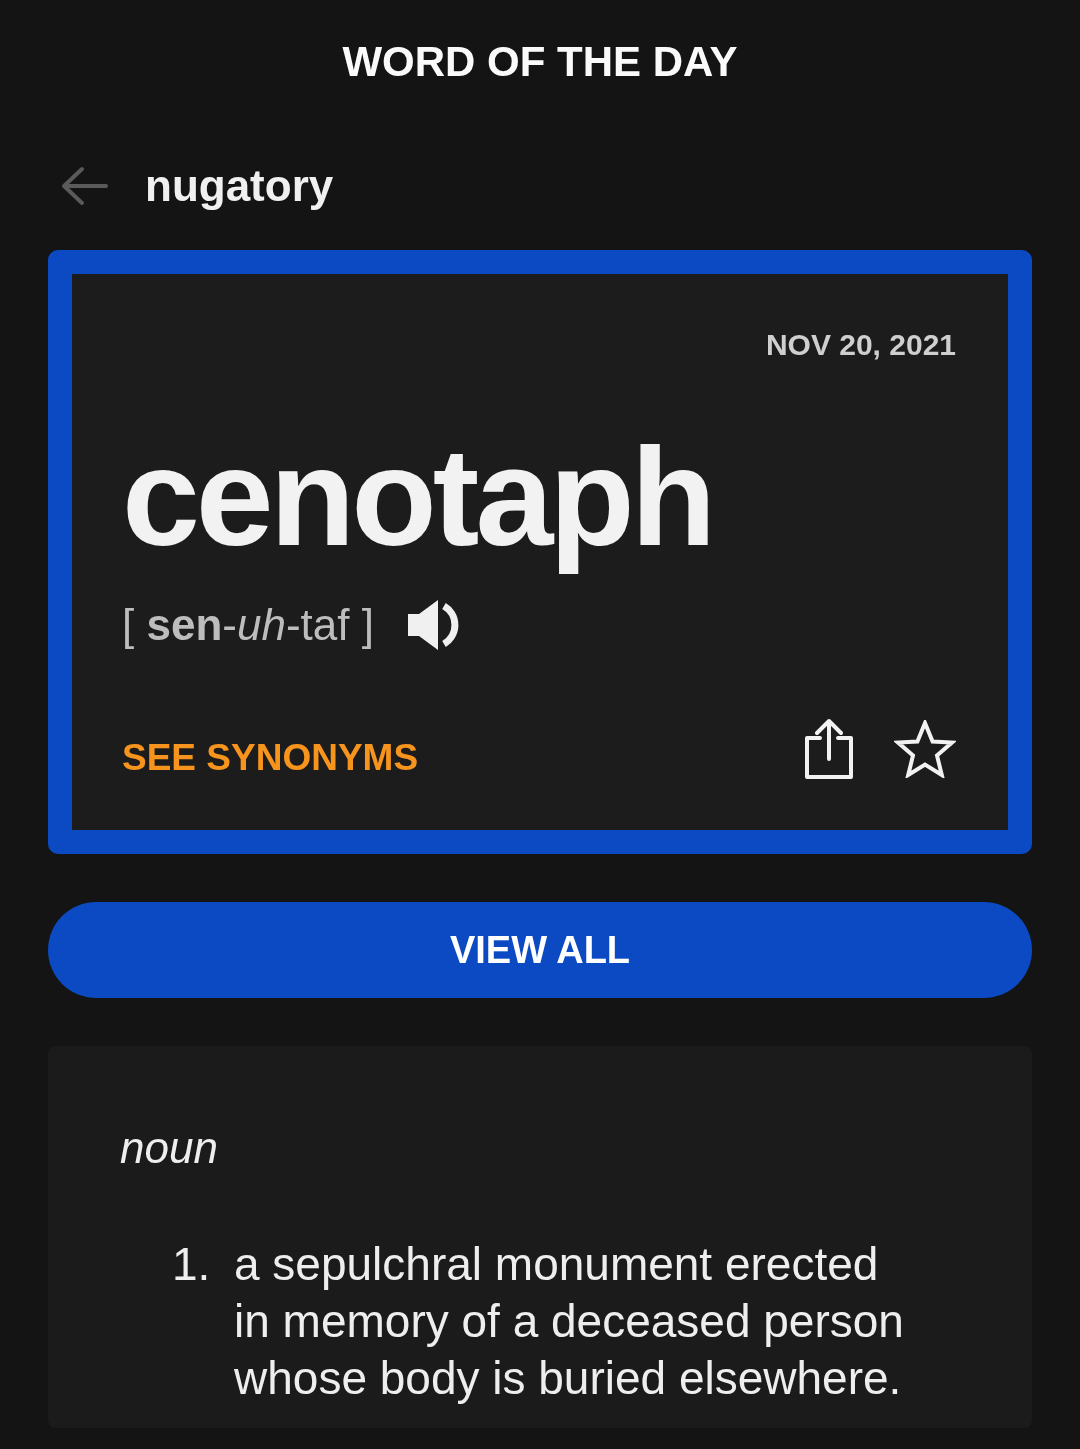 Image resolution: width=1080 pixels, height=1449 pixels. Describe the element at coordinates (829, 749) in the screenshot. I see `share-icon` at that location.